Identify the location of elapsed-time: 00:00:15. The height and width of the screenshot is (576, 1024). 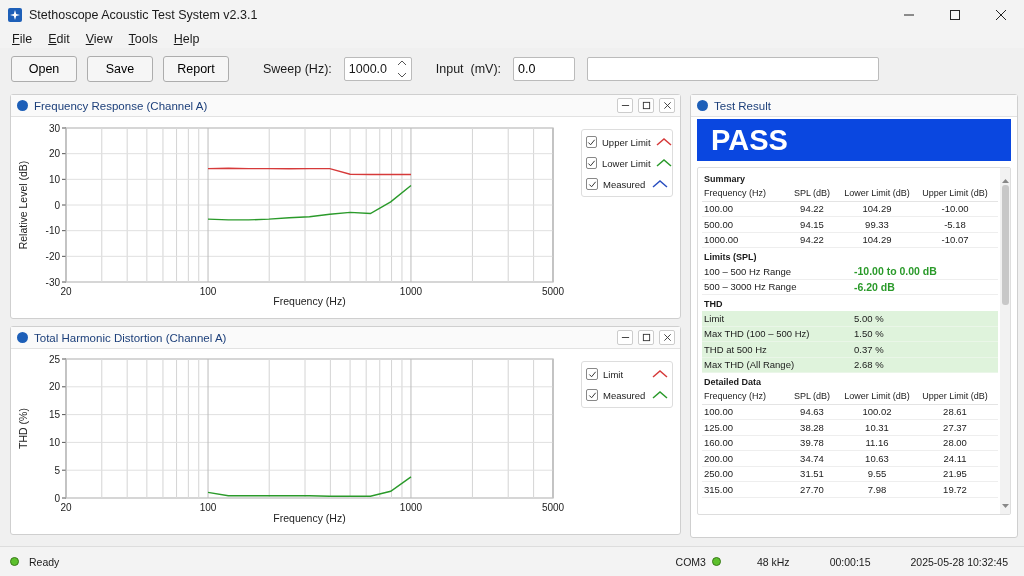
(850, 561).